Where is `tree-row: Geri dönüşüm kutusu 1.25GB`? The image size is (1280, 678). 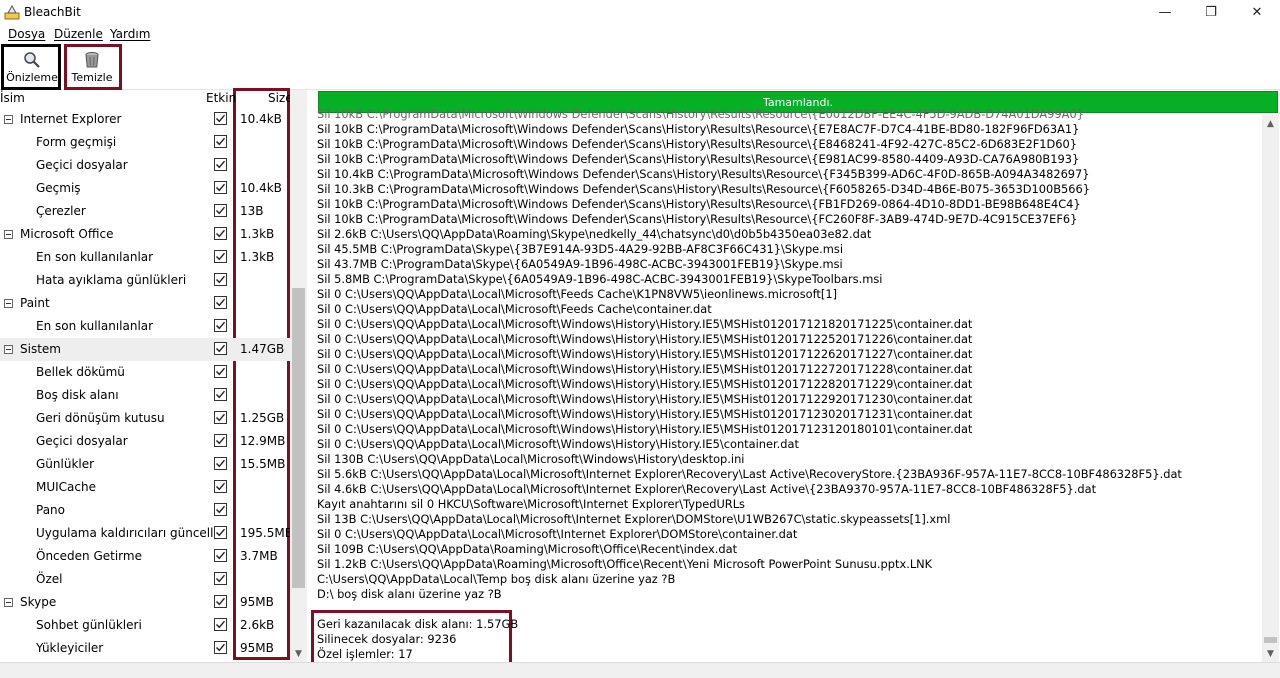
tree-row: Geri dönüşüm kutusu 1.25GB is located at coordinates (145, 418).